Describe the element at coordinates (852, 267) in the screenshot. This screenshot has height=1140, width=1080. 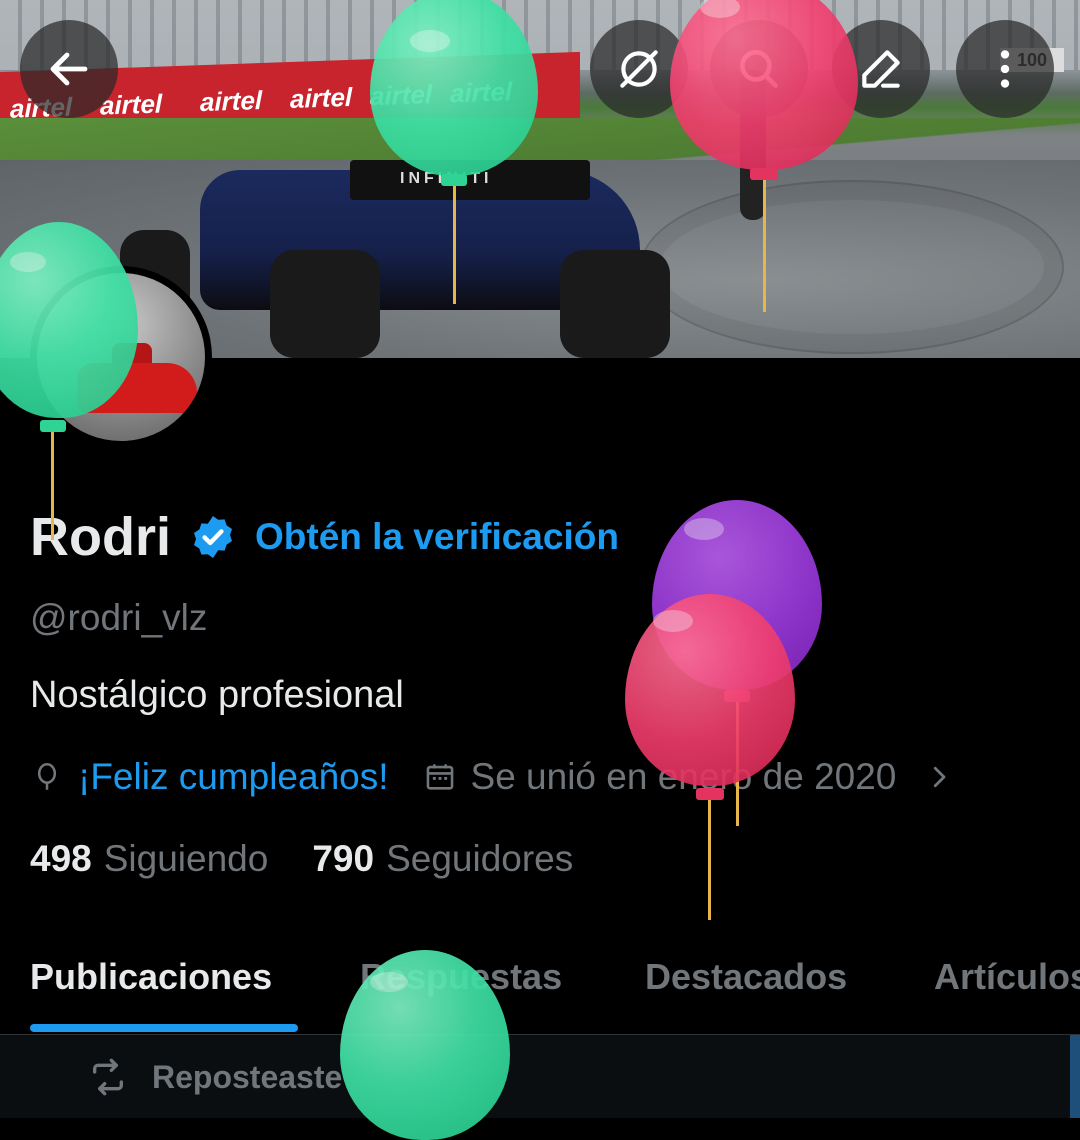
I see `banner-tyre-marks` at that location.